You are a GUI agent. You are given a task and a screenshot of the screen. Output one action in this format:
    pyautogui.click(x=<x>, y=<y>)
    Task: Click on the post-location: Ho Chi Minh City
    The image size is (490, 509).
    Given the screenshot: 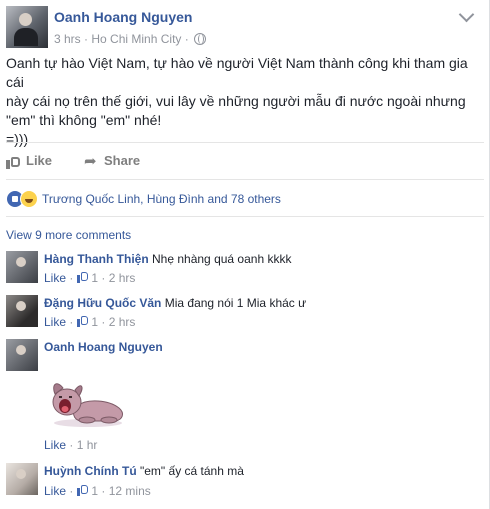 What is the action you would take?
    pyautogui.click(x=136, y=39)
    